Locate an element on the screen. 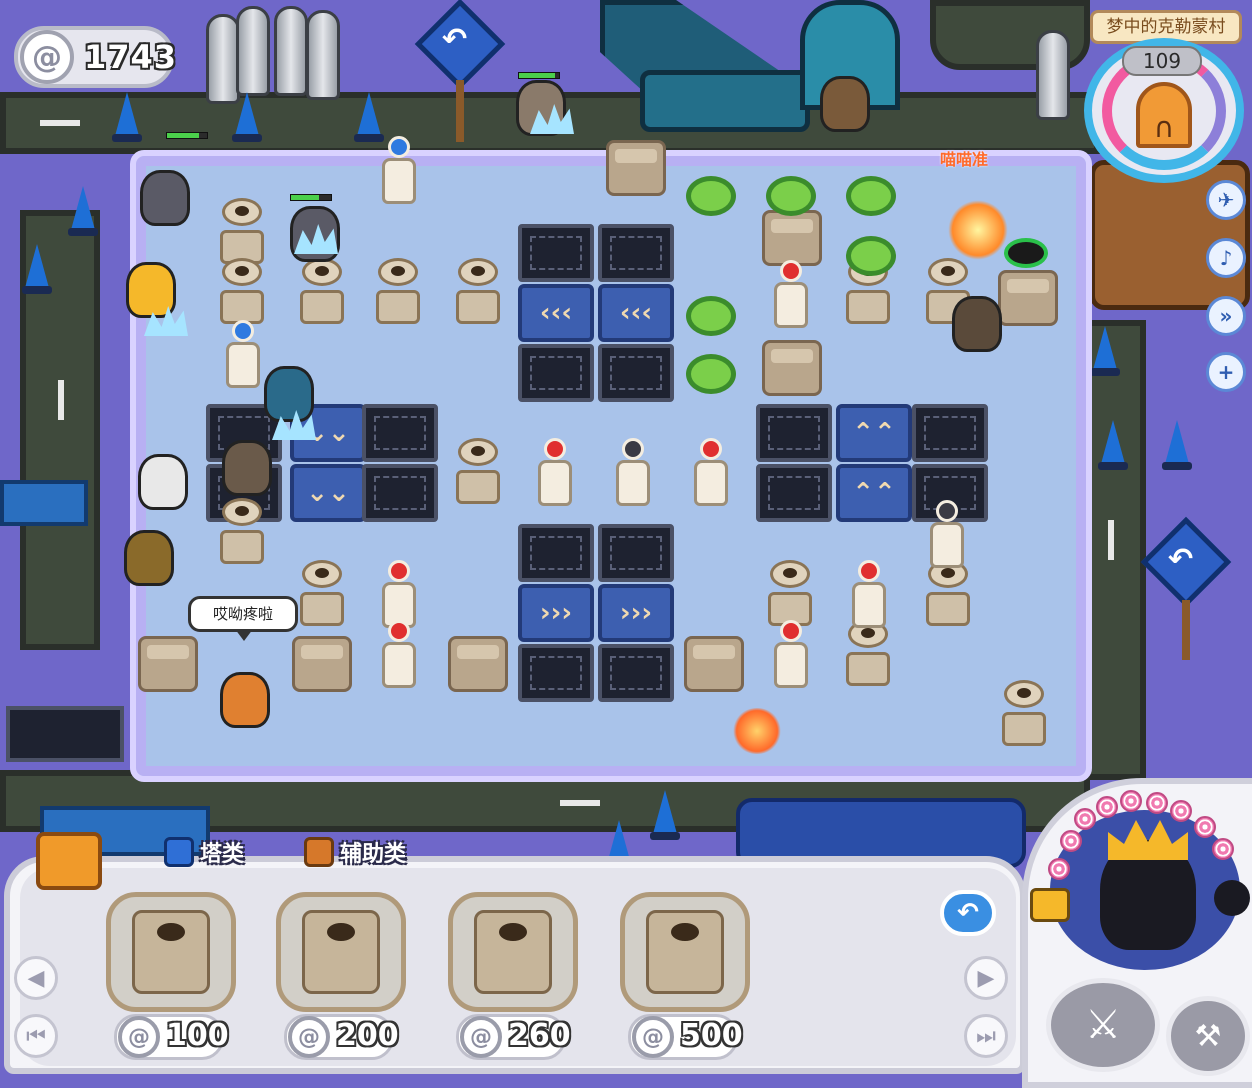  enemy-explorer-cat is located at coordinates (149, 558).